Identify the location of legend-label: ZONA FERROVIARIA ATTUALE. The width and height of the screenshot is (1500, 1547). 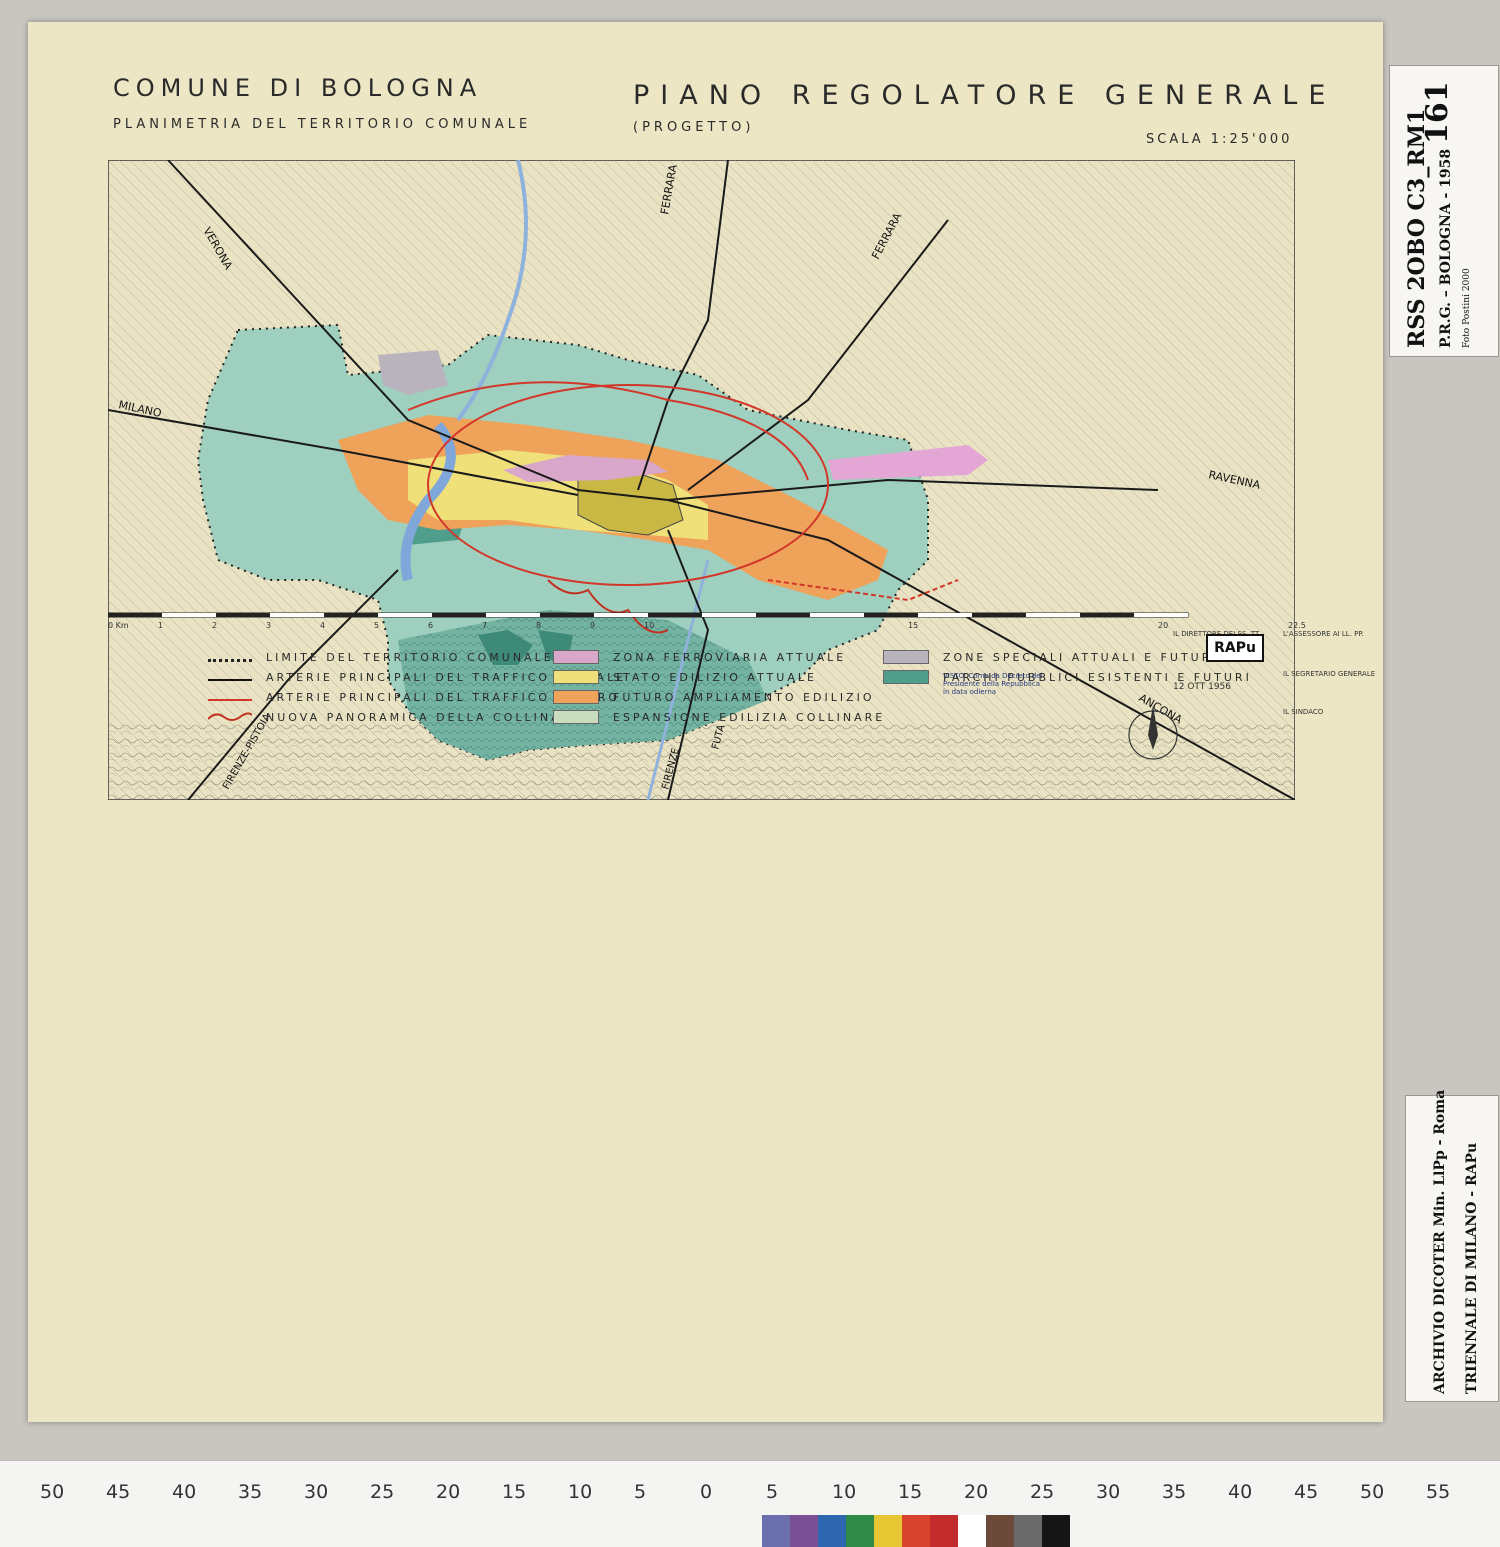
(730, 657).